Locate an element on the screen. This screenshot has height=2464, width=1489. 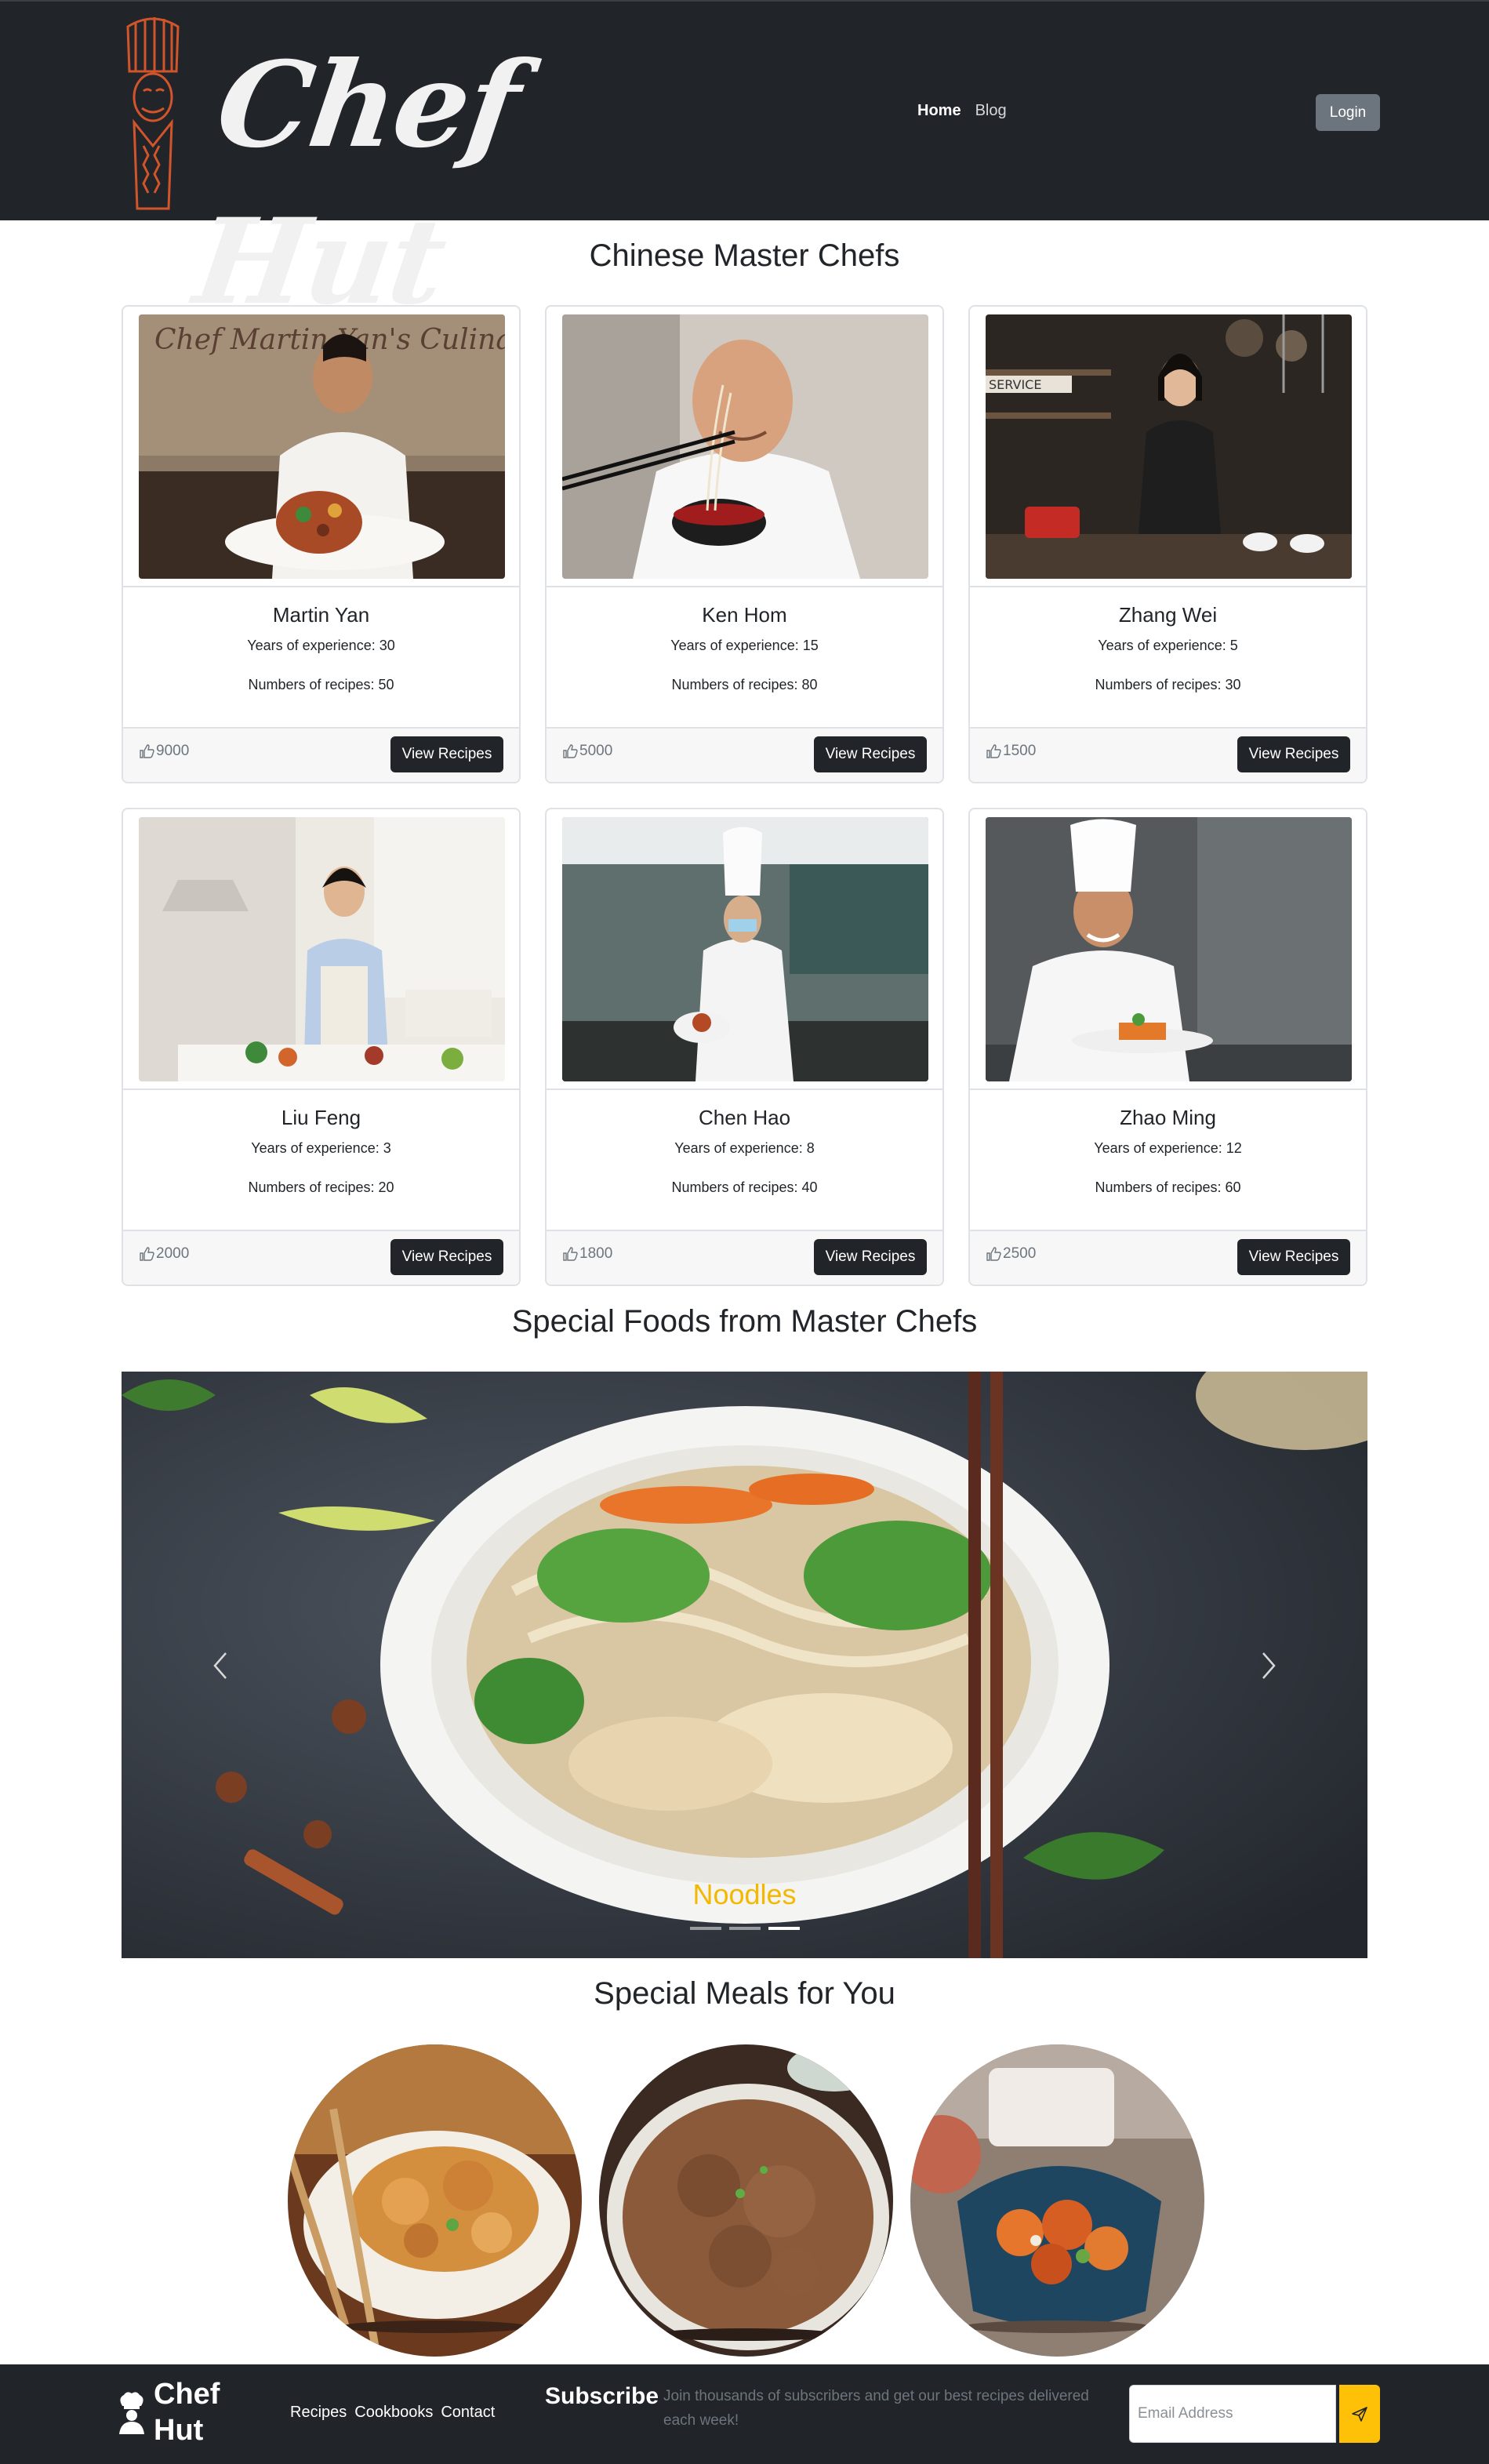
card-footer: 1500 View Recipes is located at coordinates (1168, 754).